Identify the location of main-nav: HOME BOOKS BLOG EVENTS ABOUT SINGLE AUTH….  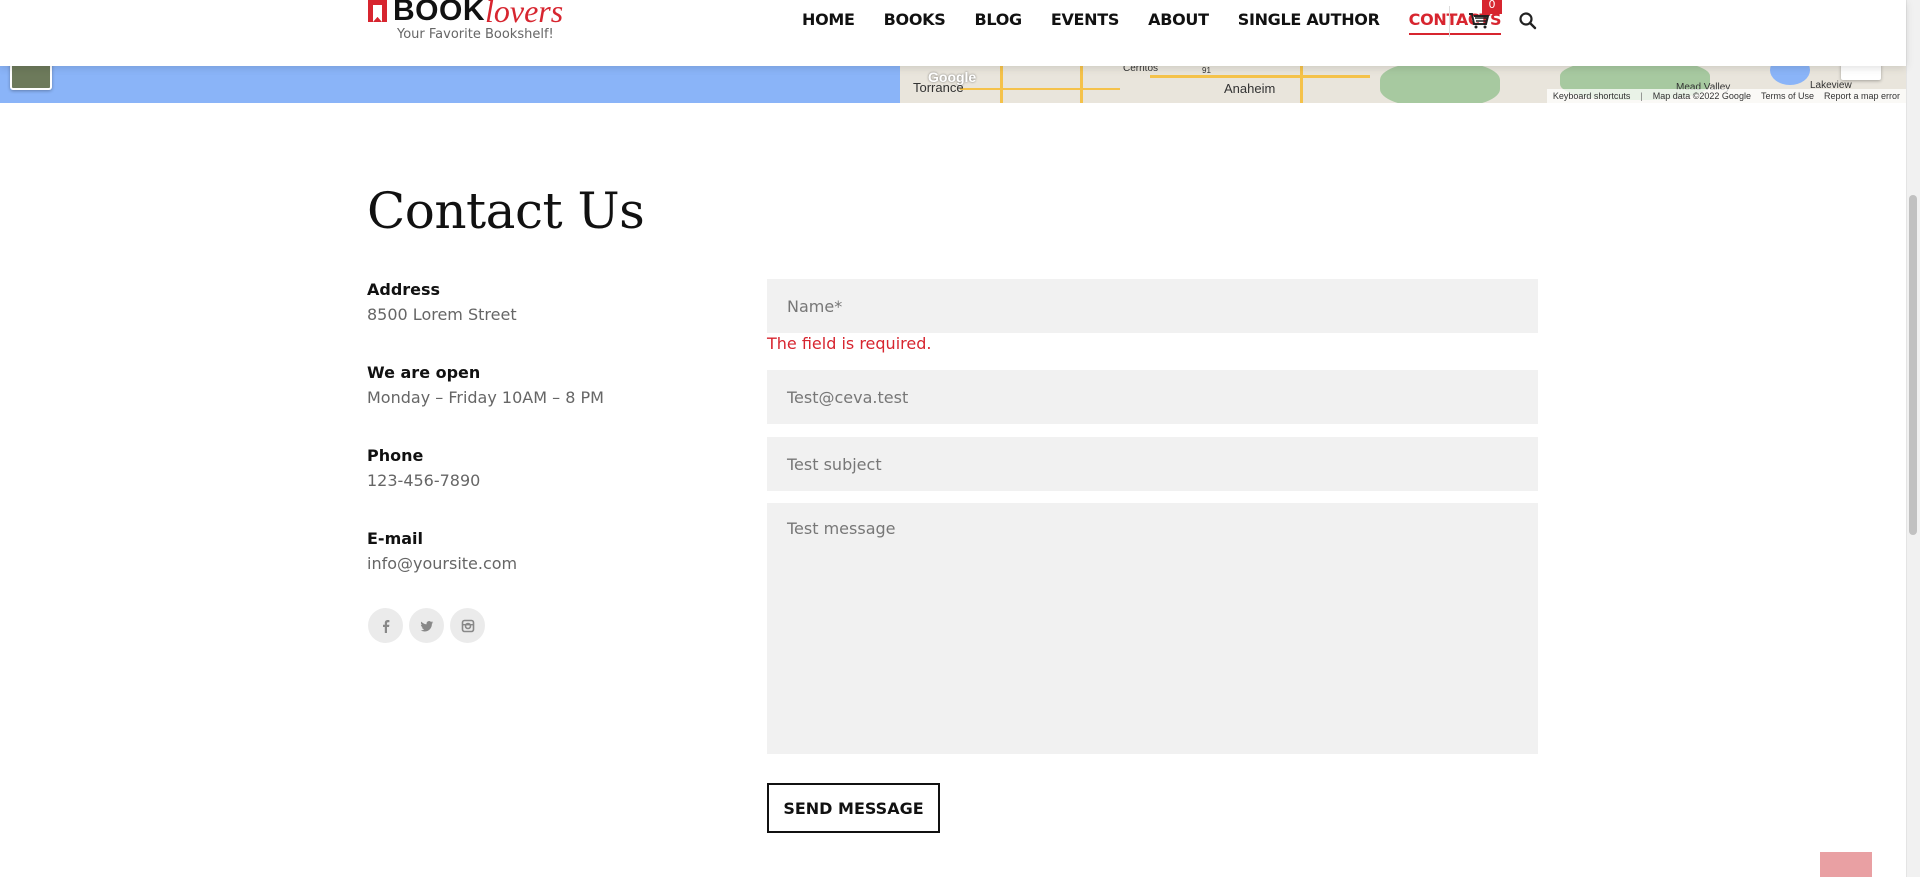
(1152, 22).